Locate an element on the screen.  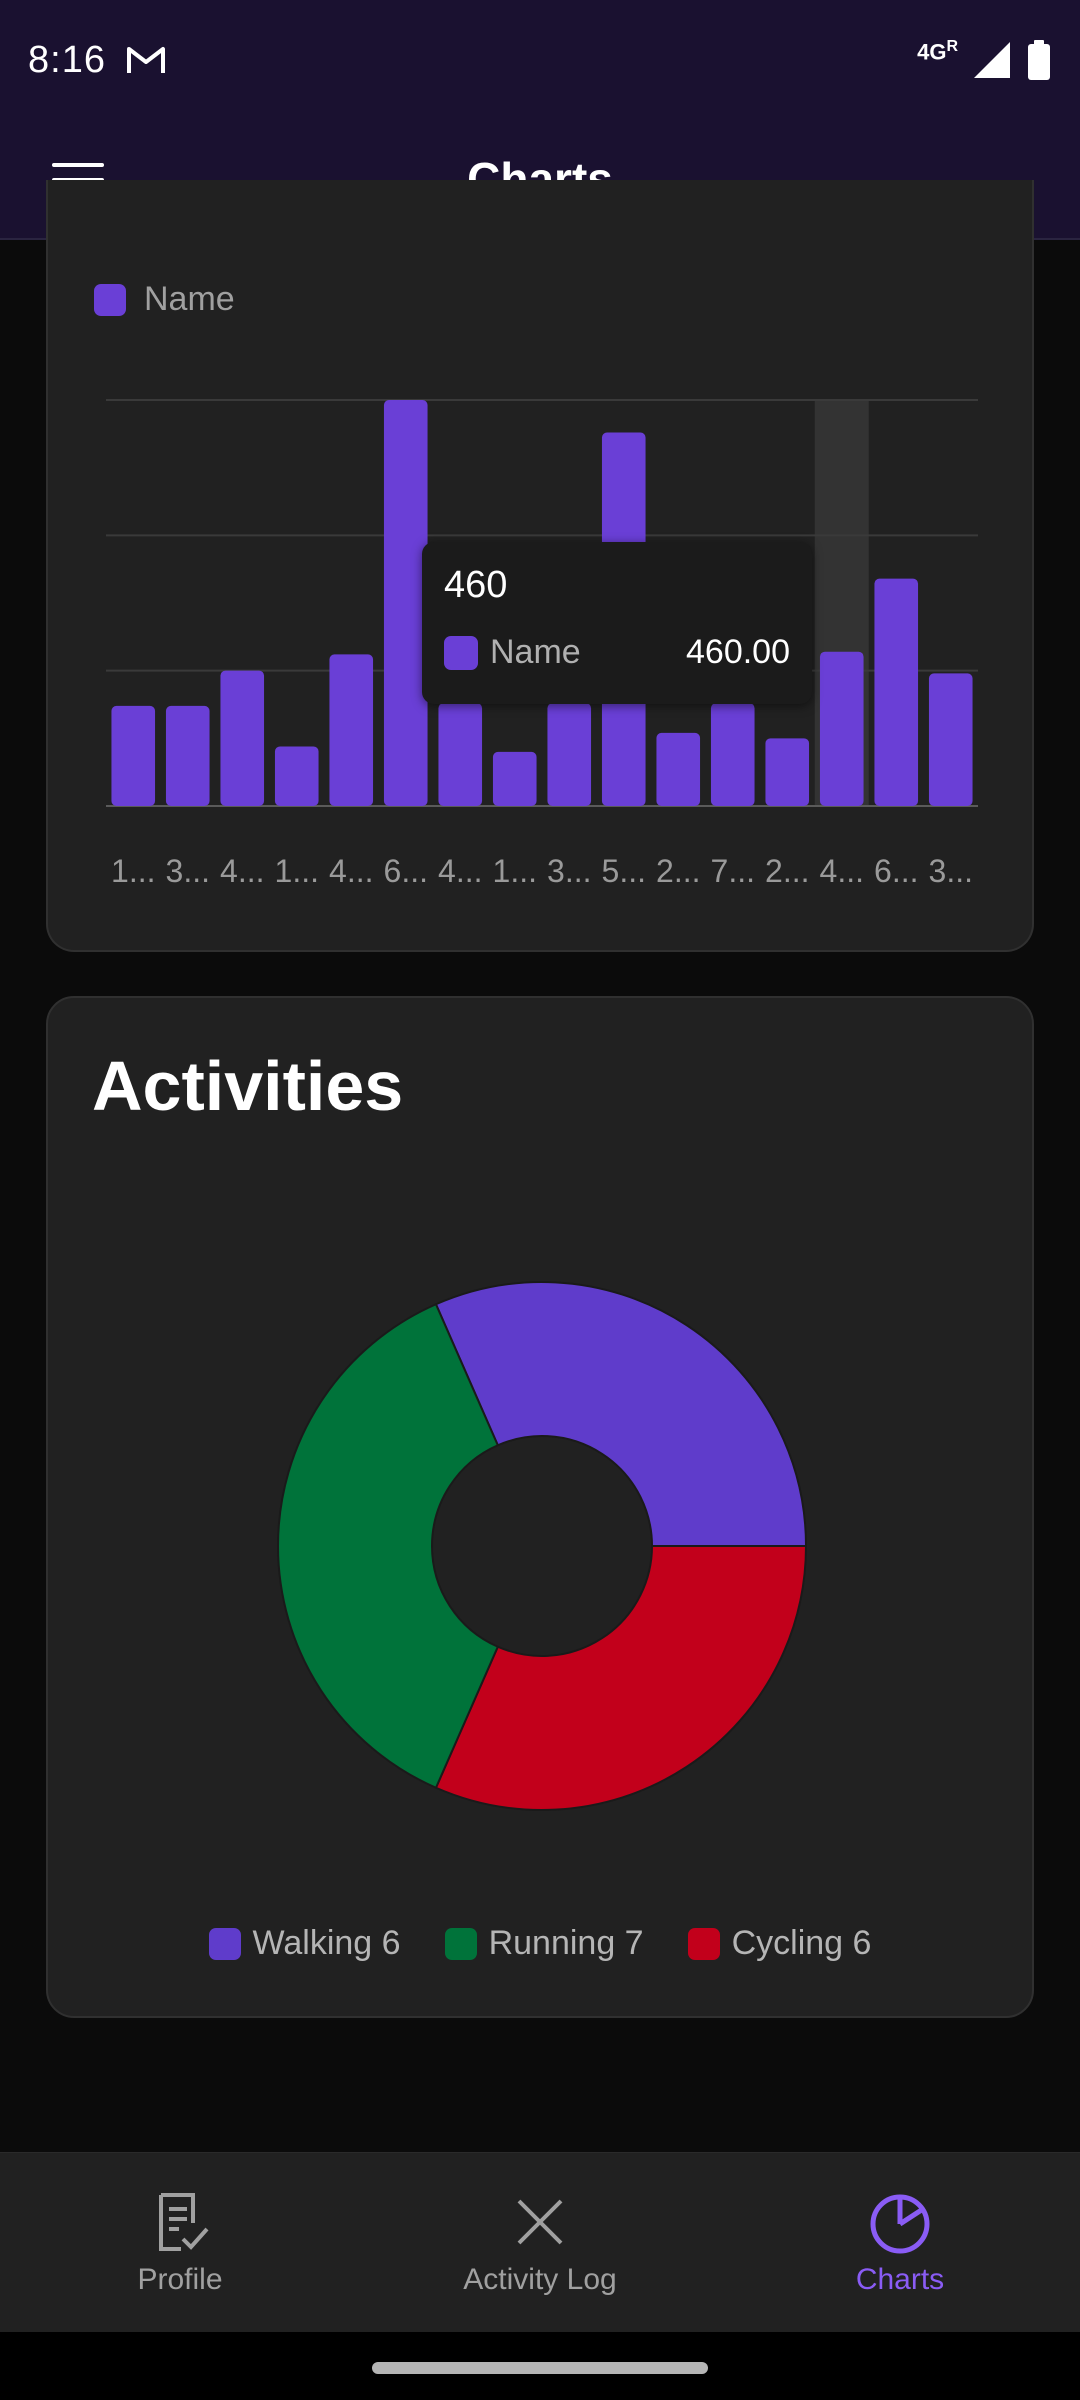
gesture-area is located at coordinates (540, 2366).